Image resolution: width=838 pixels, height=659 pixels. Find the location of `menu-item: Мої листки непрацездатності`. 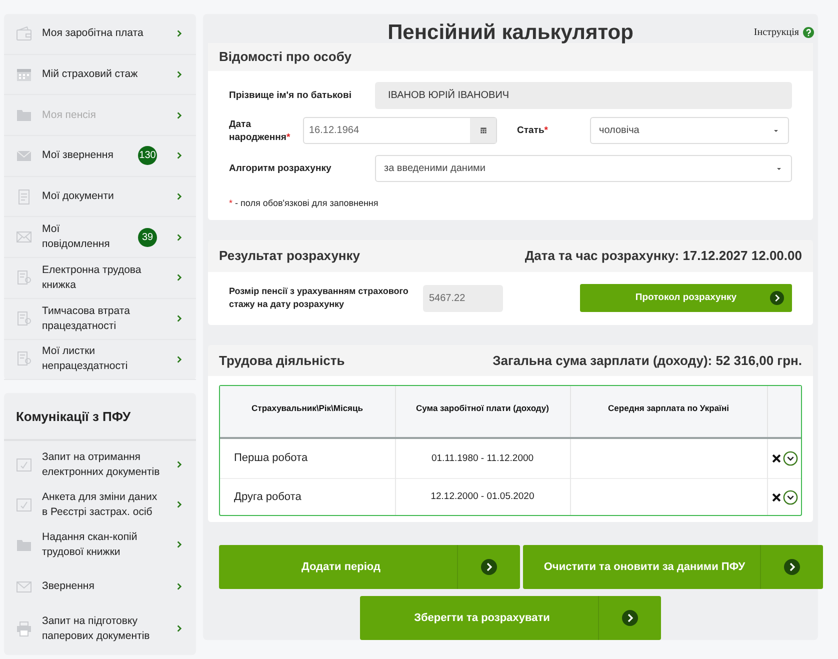

menu-item: Мої листки непрацездатності is located at coordinates (100, 360).